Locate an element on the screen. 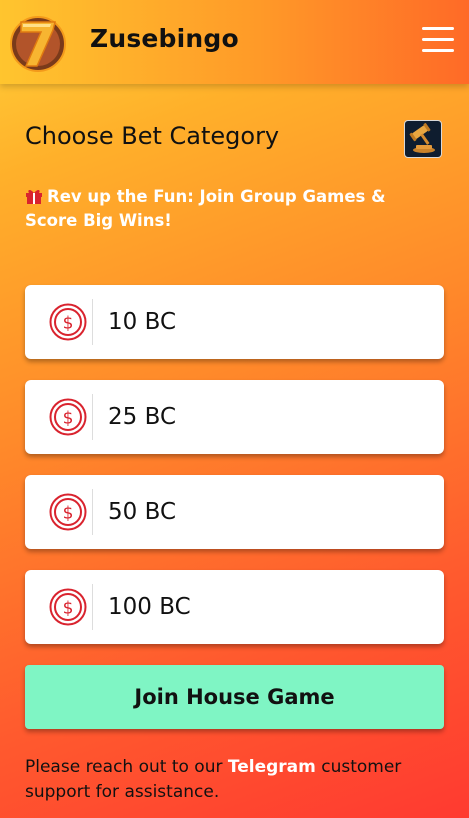 This screenshot has height=818, width=469. telegram-link: Telegram is located at coordinates (272, 767).